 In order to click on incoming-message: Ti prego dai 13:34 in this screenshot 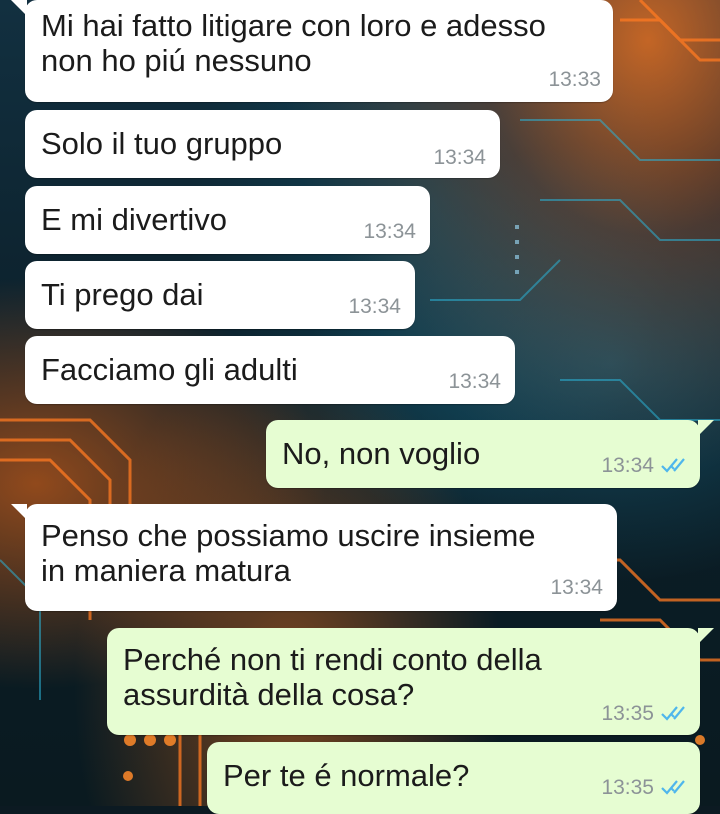, I will do `click(220, 295)`.